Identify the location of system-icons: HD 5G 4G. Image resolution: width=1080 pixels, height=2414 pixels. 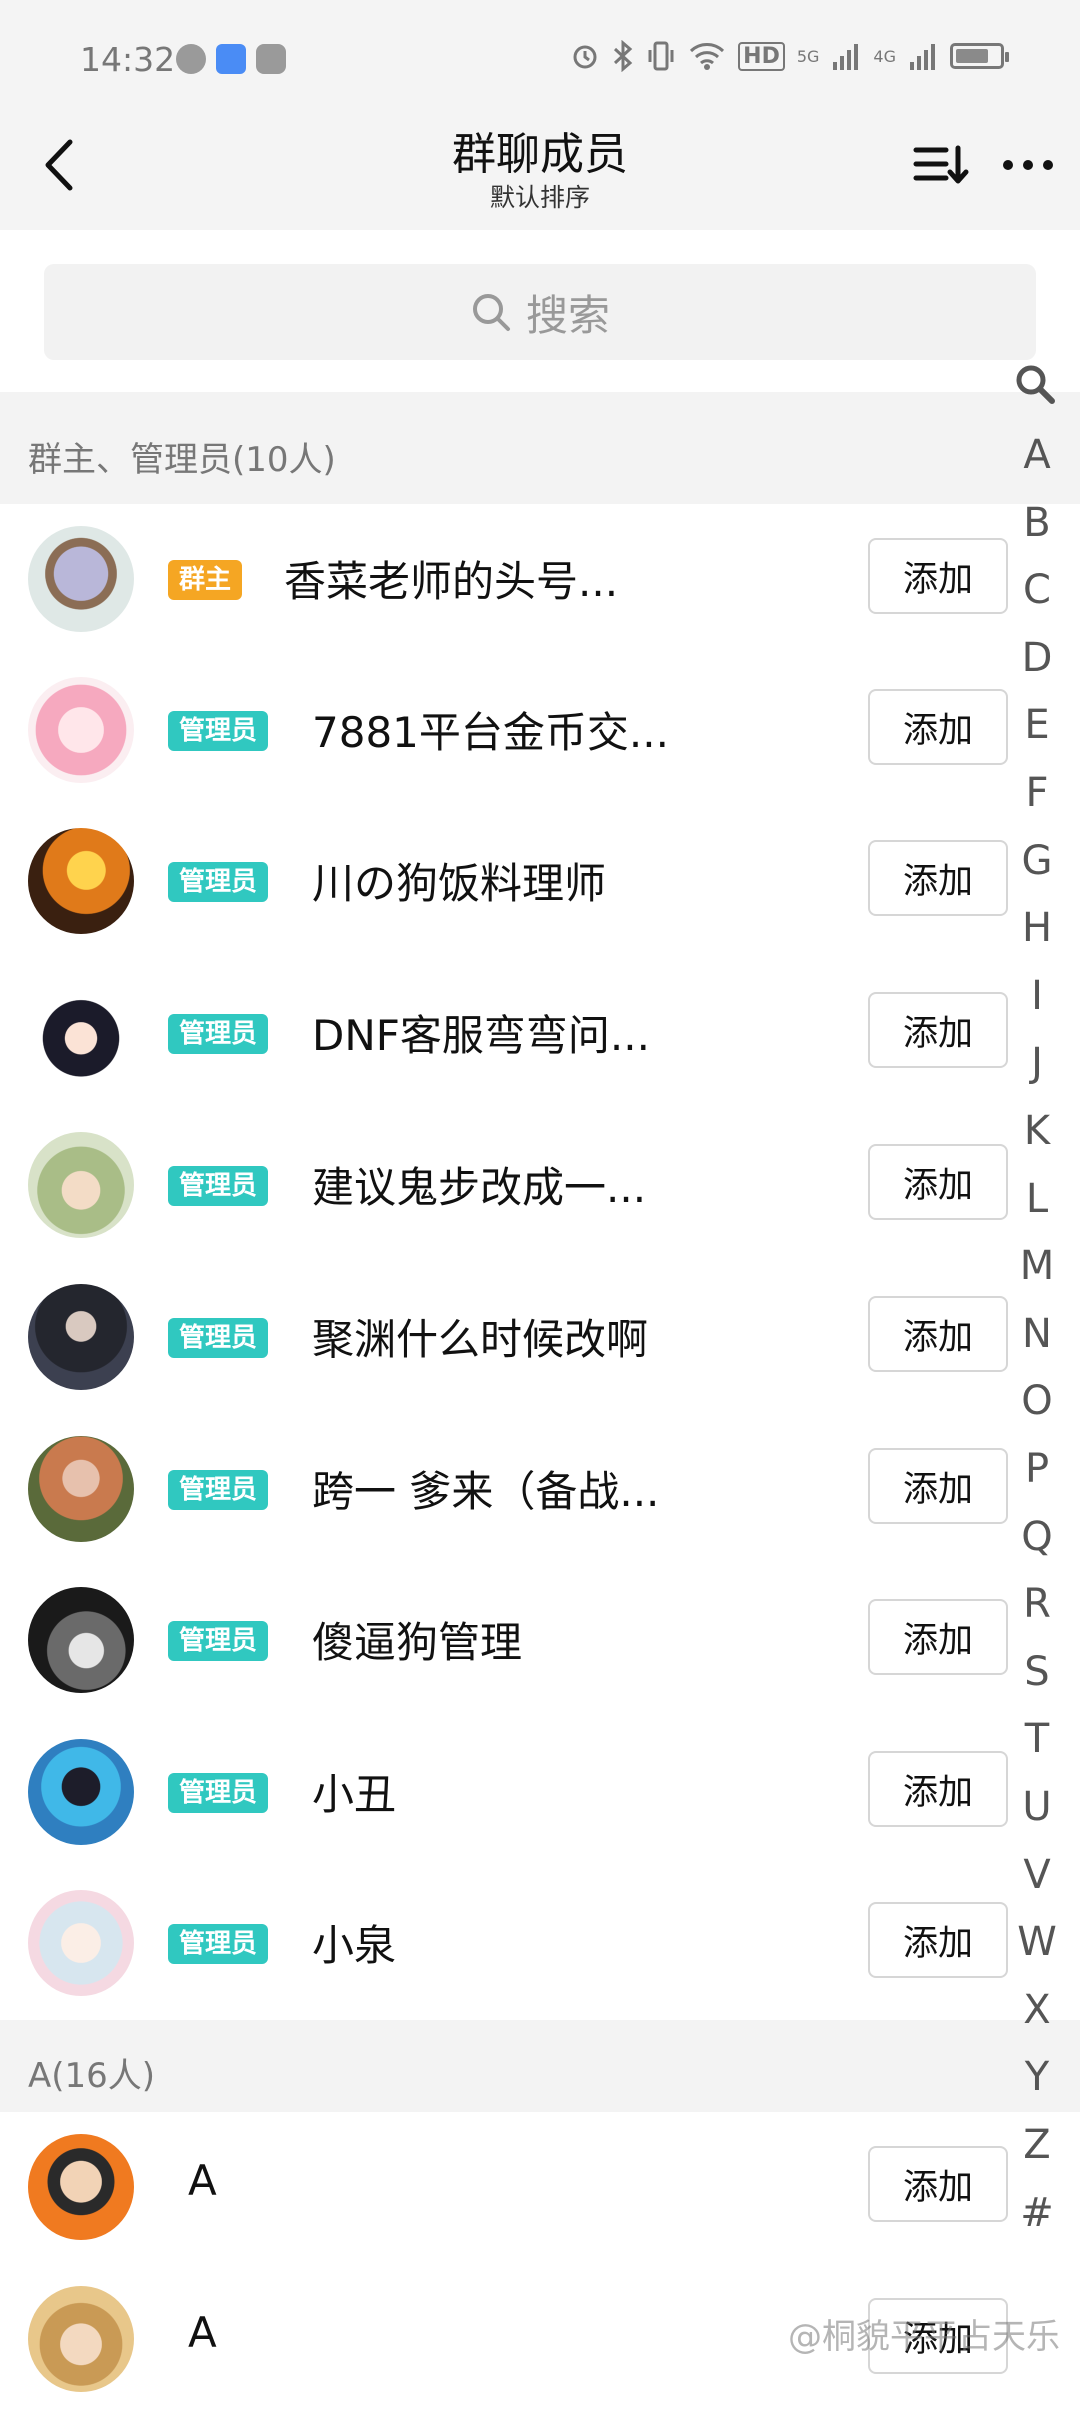
(789, 56).